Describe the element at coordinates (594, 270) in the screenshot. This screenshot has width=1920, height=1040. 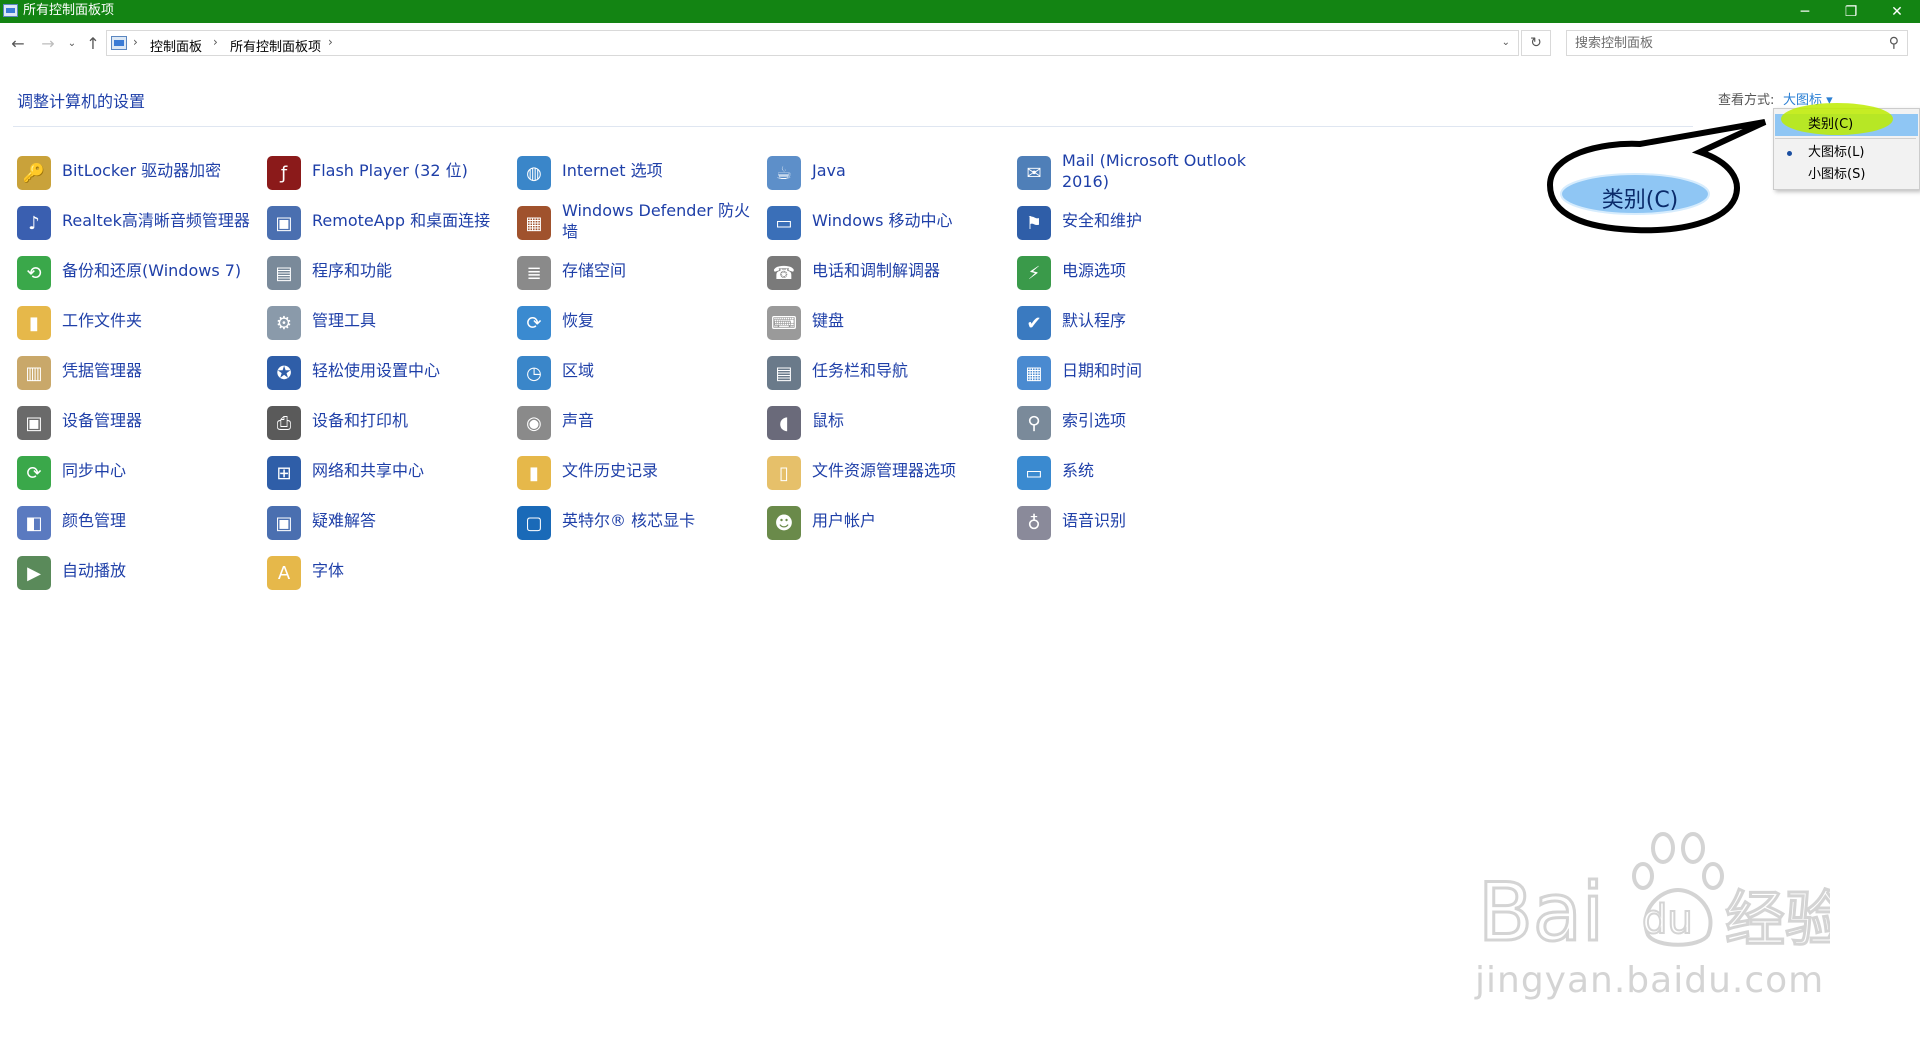
I see `control-panel-item-label: 存储空间` at that location.